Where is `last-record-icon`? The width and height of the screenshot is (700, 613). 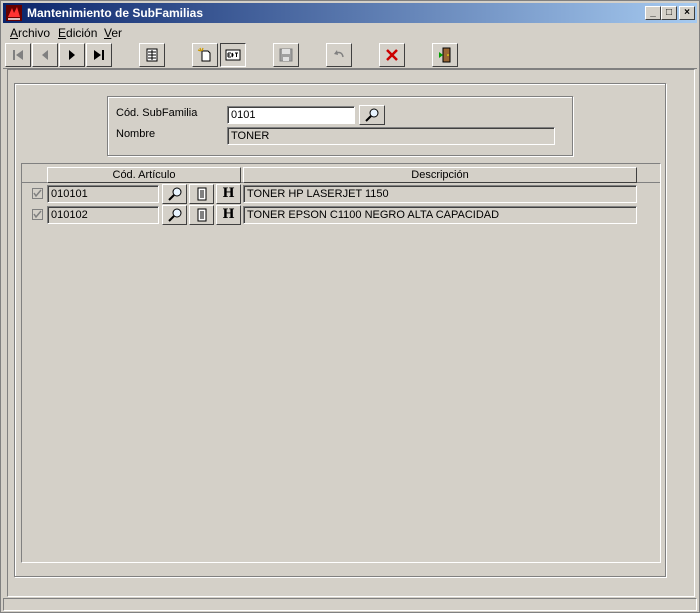 last-record-icon is located at coordinates (99, 55).